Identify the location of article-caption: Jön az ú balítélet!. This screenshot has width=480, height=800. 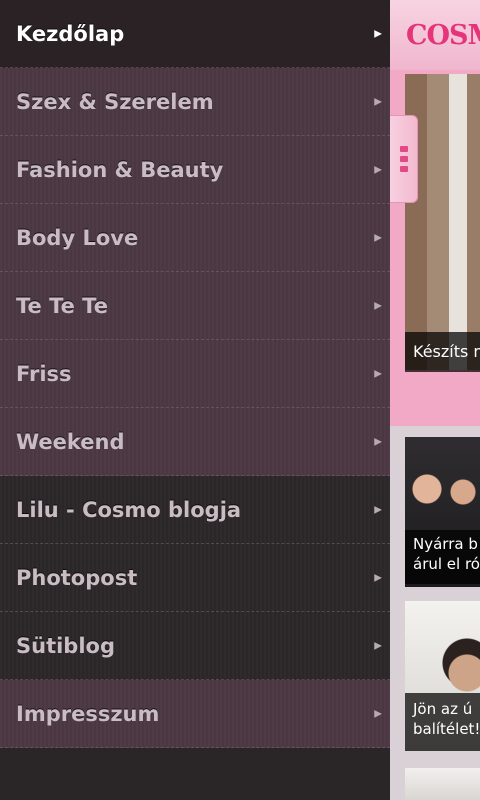
(442, 722).